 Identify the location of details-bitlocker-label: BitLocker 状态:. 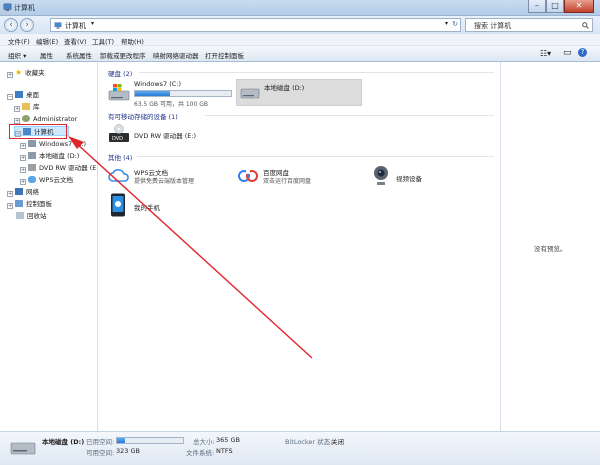
(309, 442).